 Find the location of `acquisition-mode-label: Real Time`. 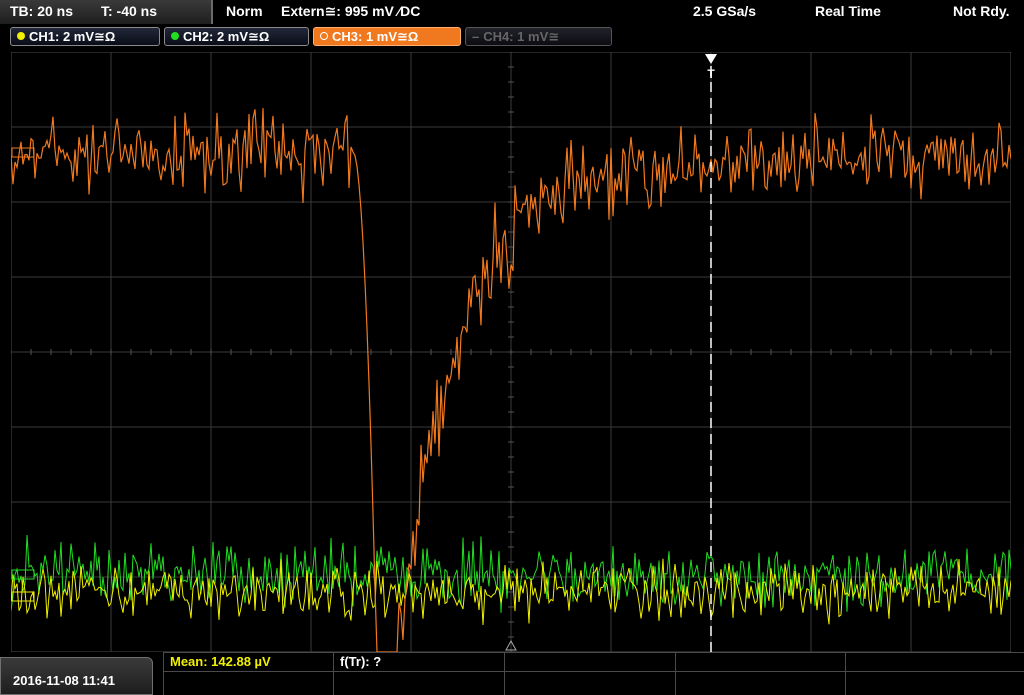

acquisition-mode-label: Real Time is located at coordinates (848, 11).